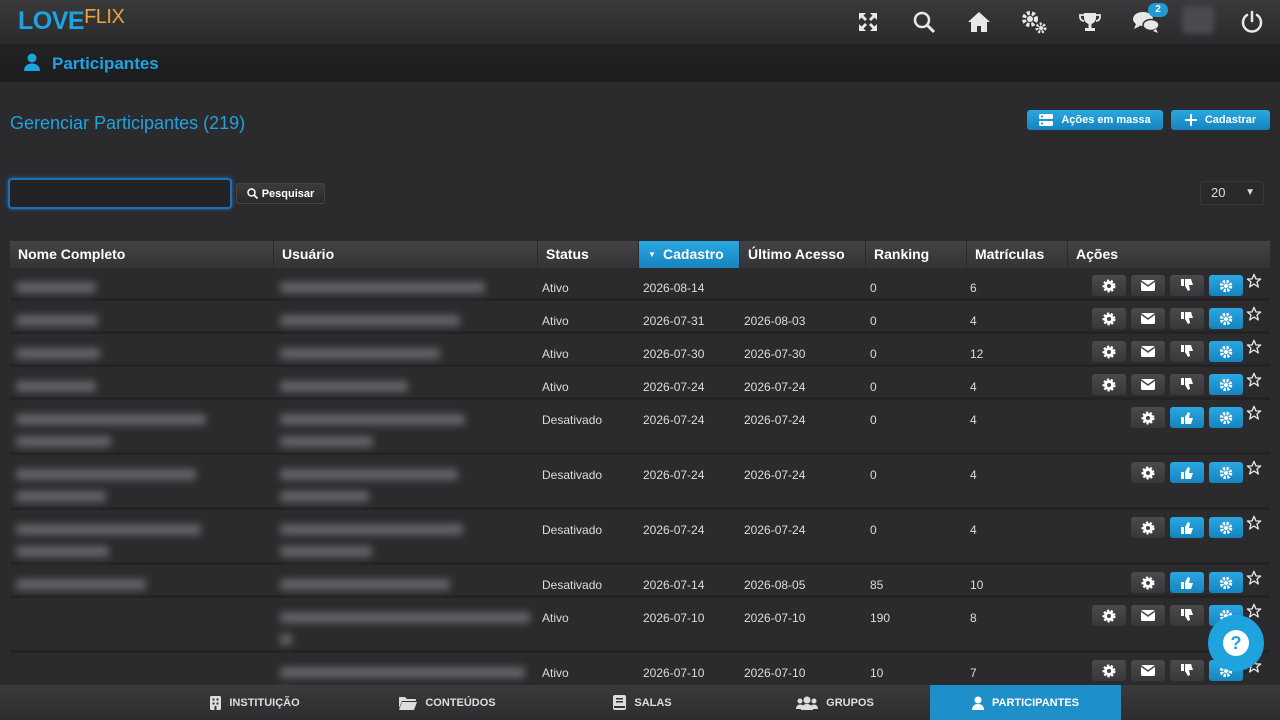 The width and height of the screenshot is (1280, 720). I want to click on chat-icon: 2, so click(1149, 20).